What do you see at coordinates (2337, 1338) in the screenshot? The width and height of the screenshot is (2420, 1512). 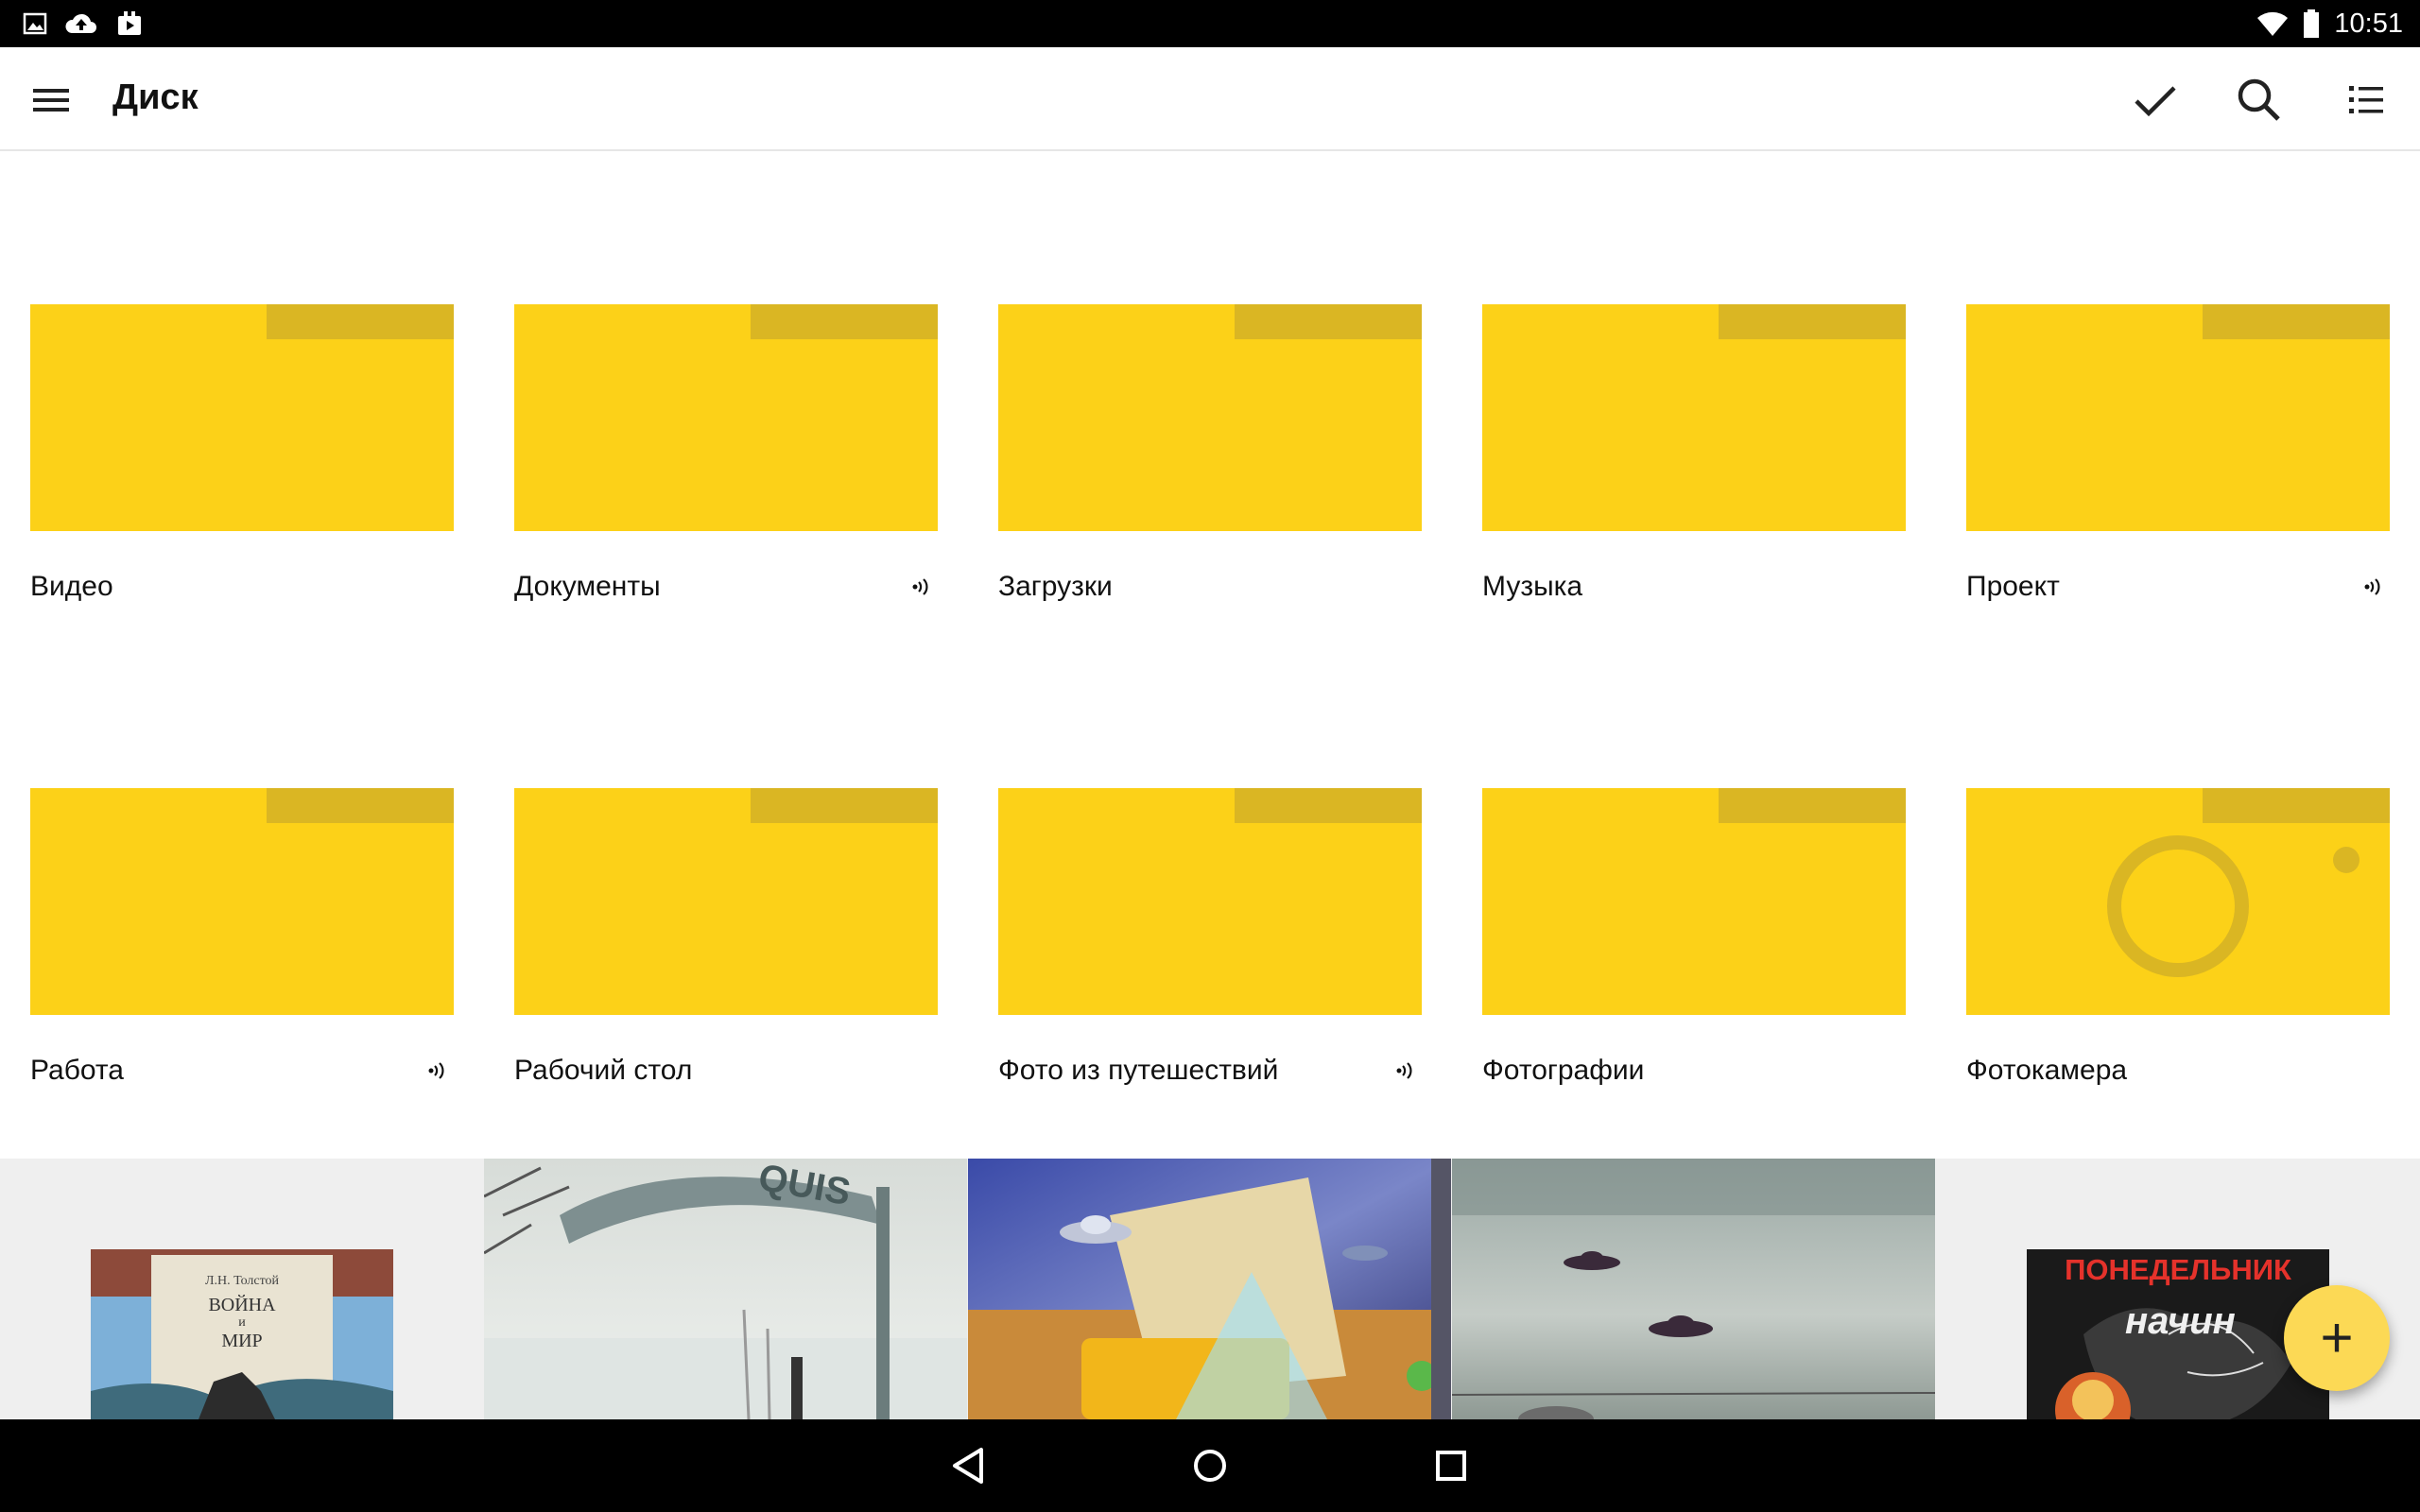 I see `add-button: +` at bounding box center [2337, 1338].